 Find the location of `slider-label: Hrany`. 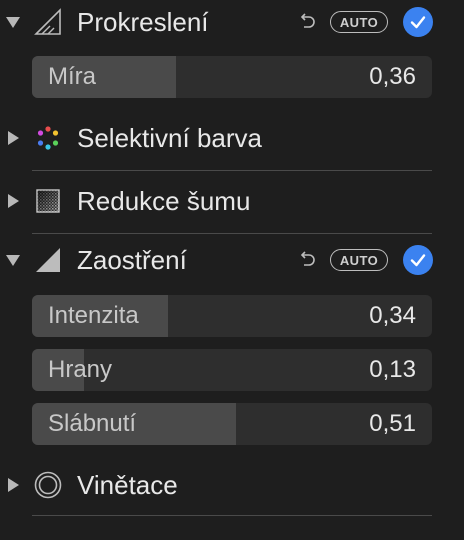

slider-label: Hrany is located at coordinates (80, 369).